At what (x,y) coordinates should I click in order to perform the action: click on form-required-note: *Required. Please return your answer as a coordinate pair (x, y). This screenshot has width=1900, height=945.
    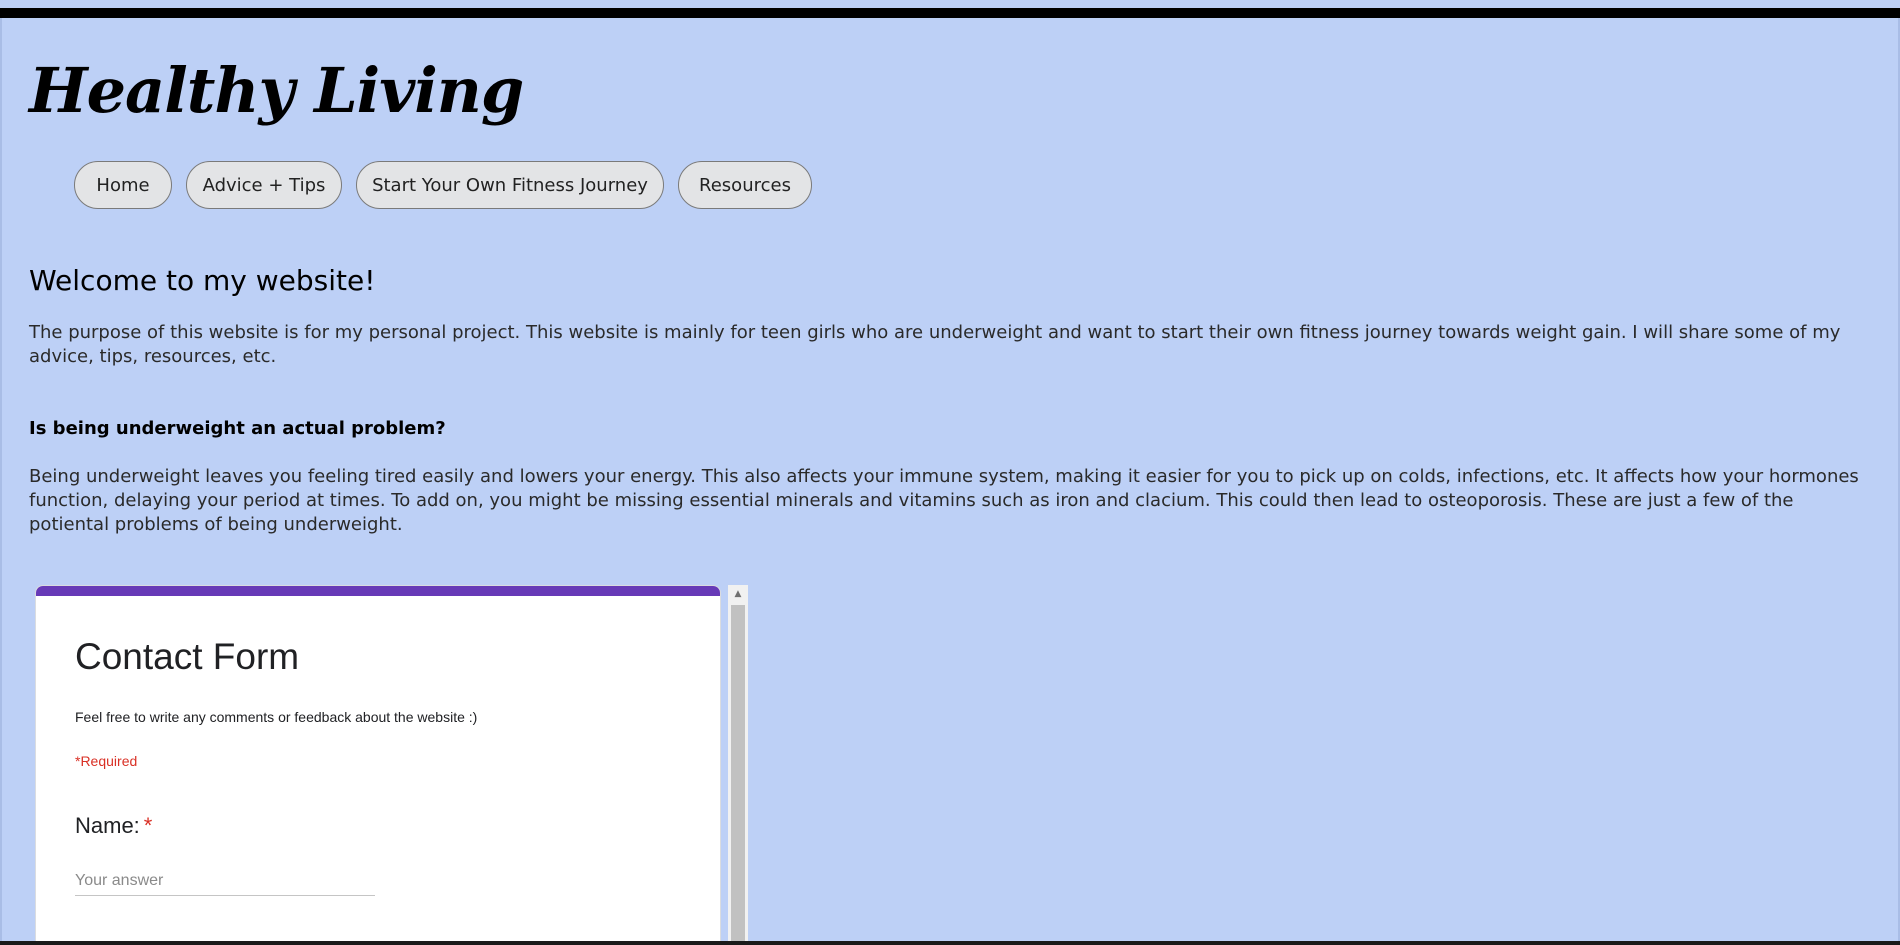
    Looking at the image, I should click on (106, 761).